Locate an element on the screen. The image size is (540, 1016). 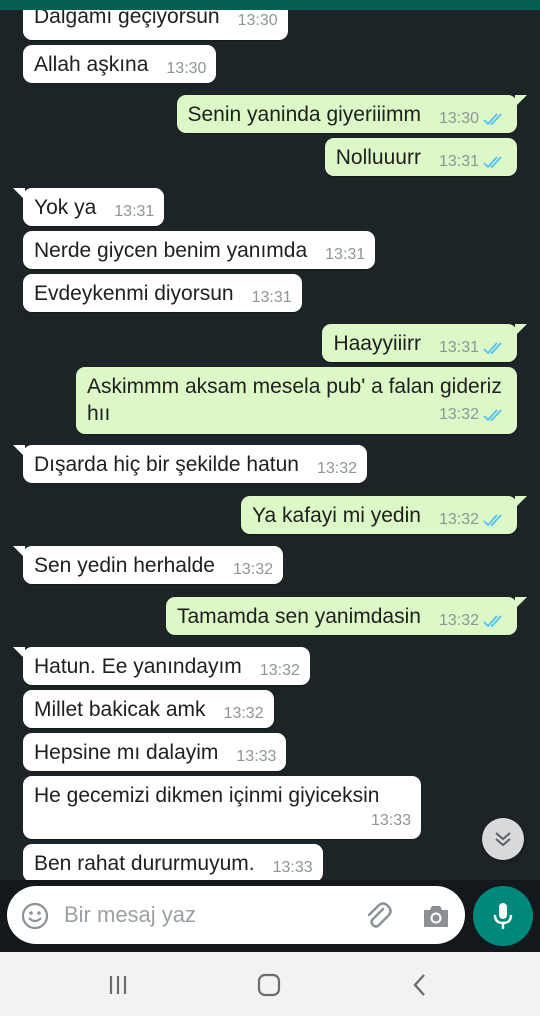
message-outgoing: Tamamda sen yanimdasin 13:32 is located at coordinates (346, 616).